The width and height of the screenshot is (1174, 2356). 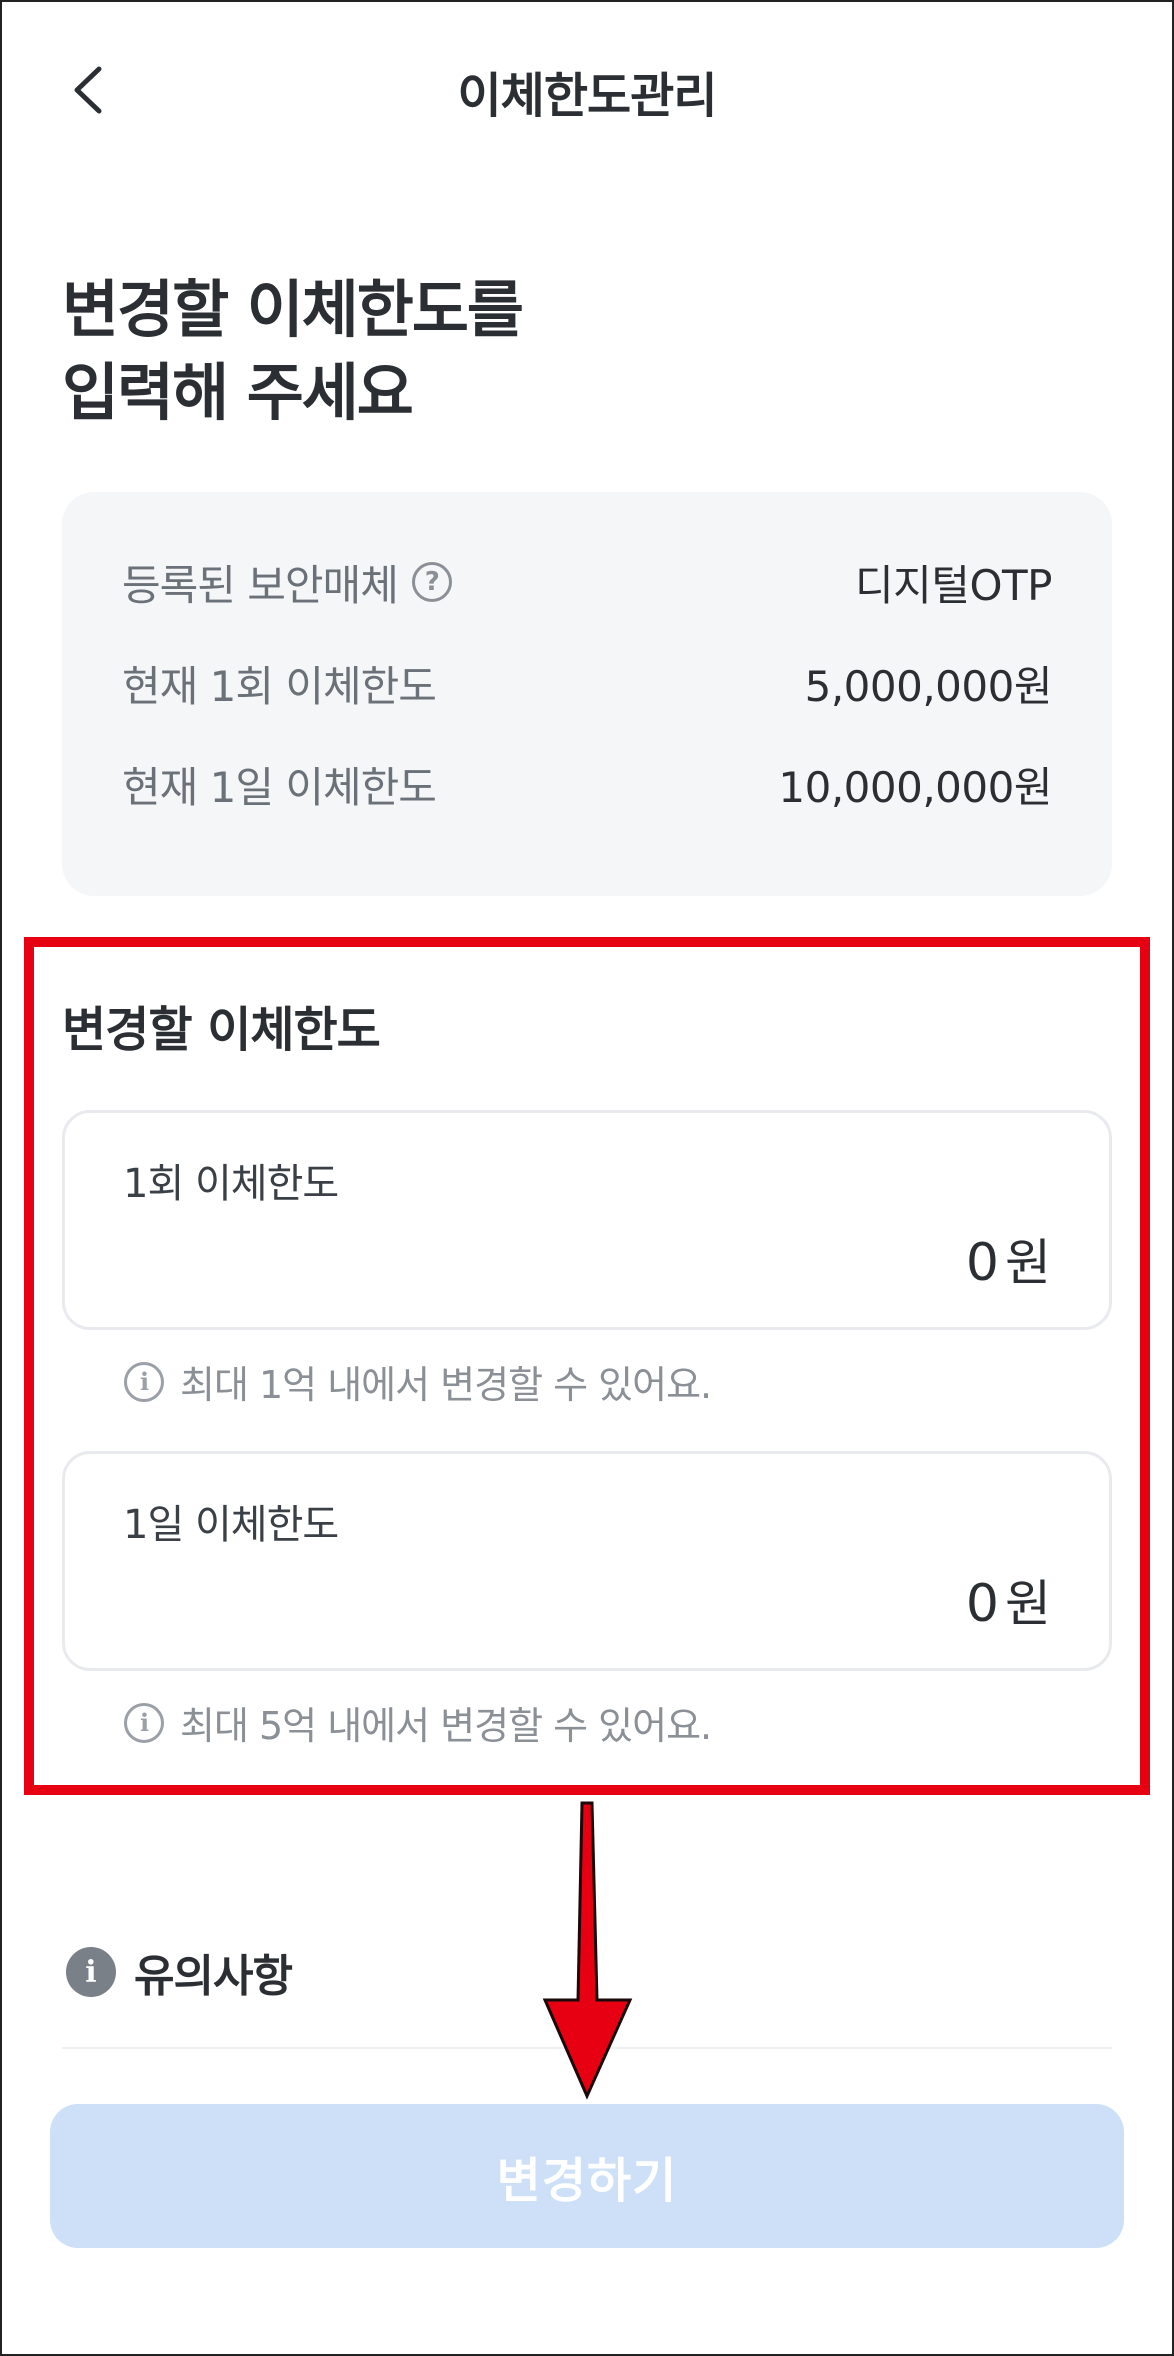 I want to click on arrow-shape, so click(x=587, y=1950).